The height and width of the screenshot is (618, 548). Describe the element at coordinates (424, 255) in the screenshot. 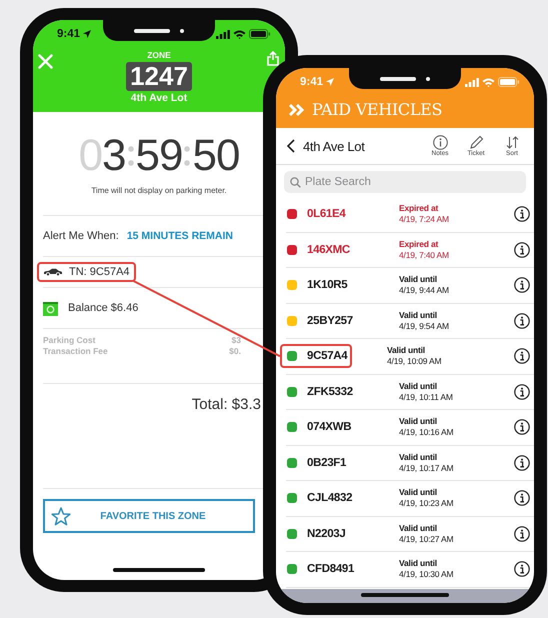

I see `status-time: 4/19, 7:40 AM` at that location.